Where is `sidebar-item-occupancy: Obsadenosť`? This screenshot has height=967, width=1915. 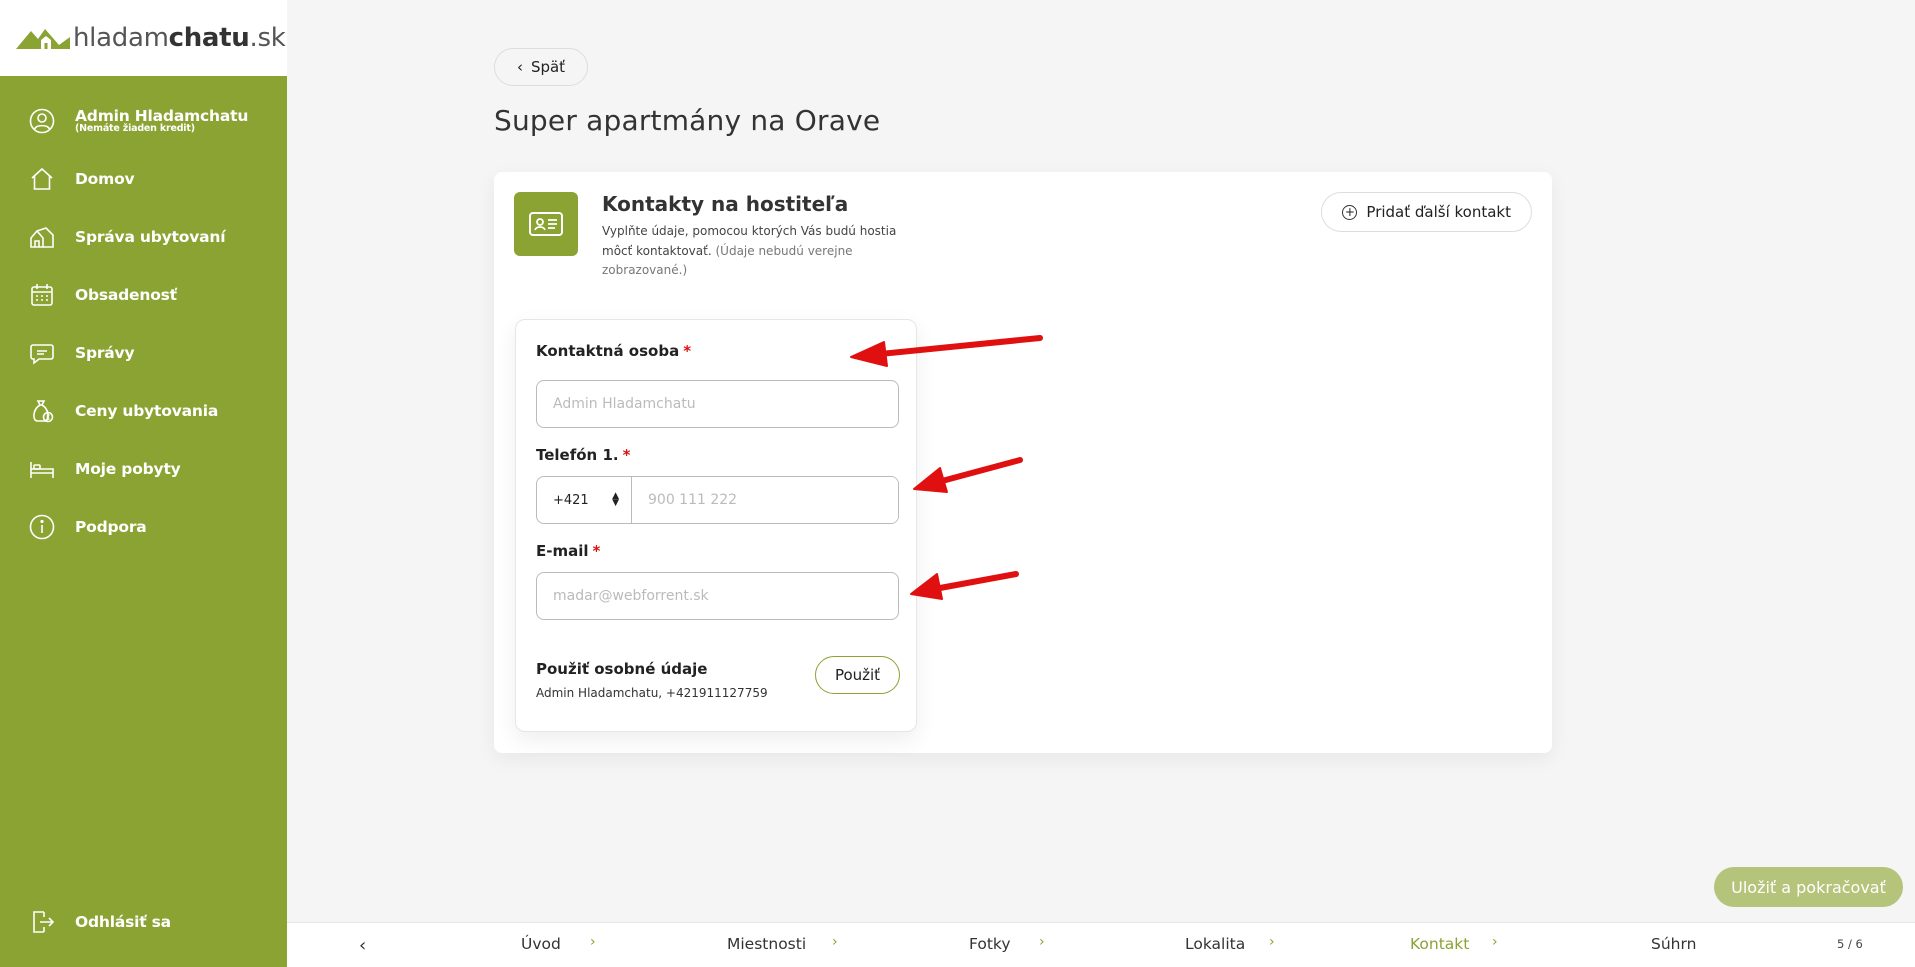
sidebar-item-occupancy: Obsadenosť is located at coordinates (143, 295).